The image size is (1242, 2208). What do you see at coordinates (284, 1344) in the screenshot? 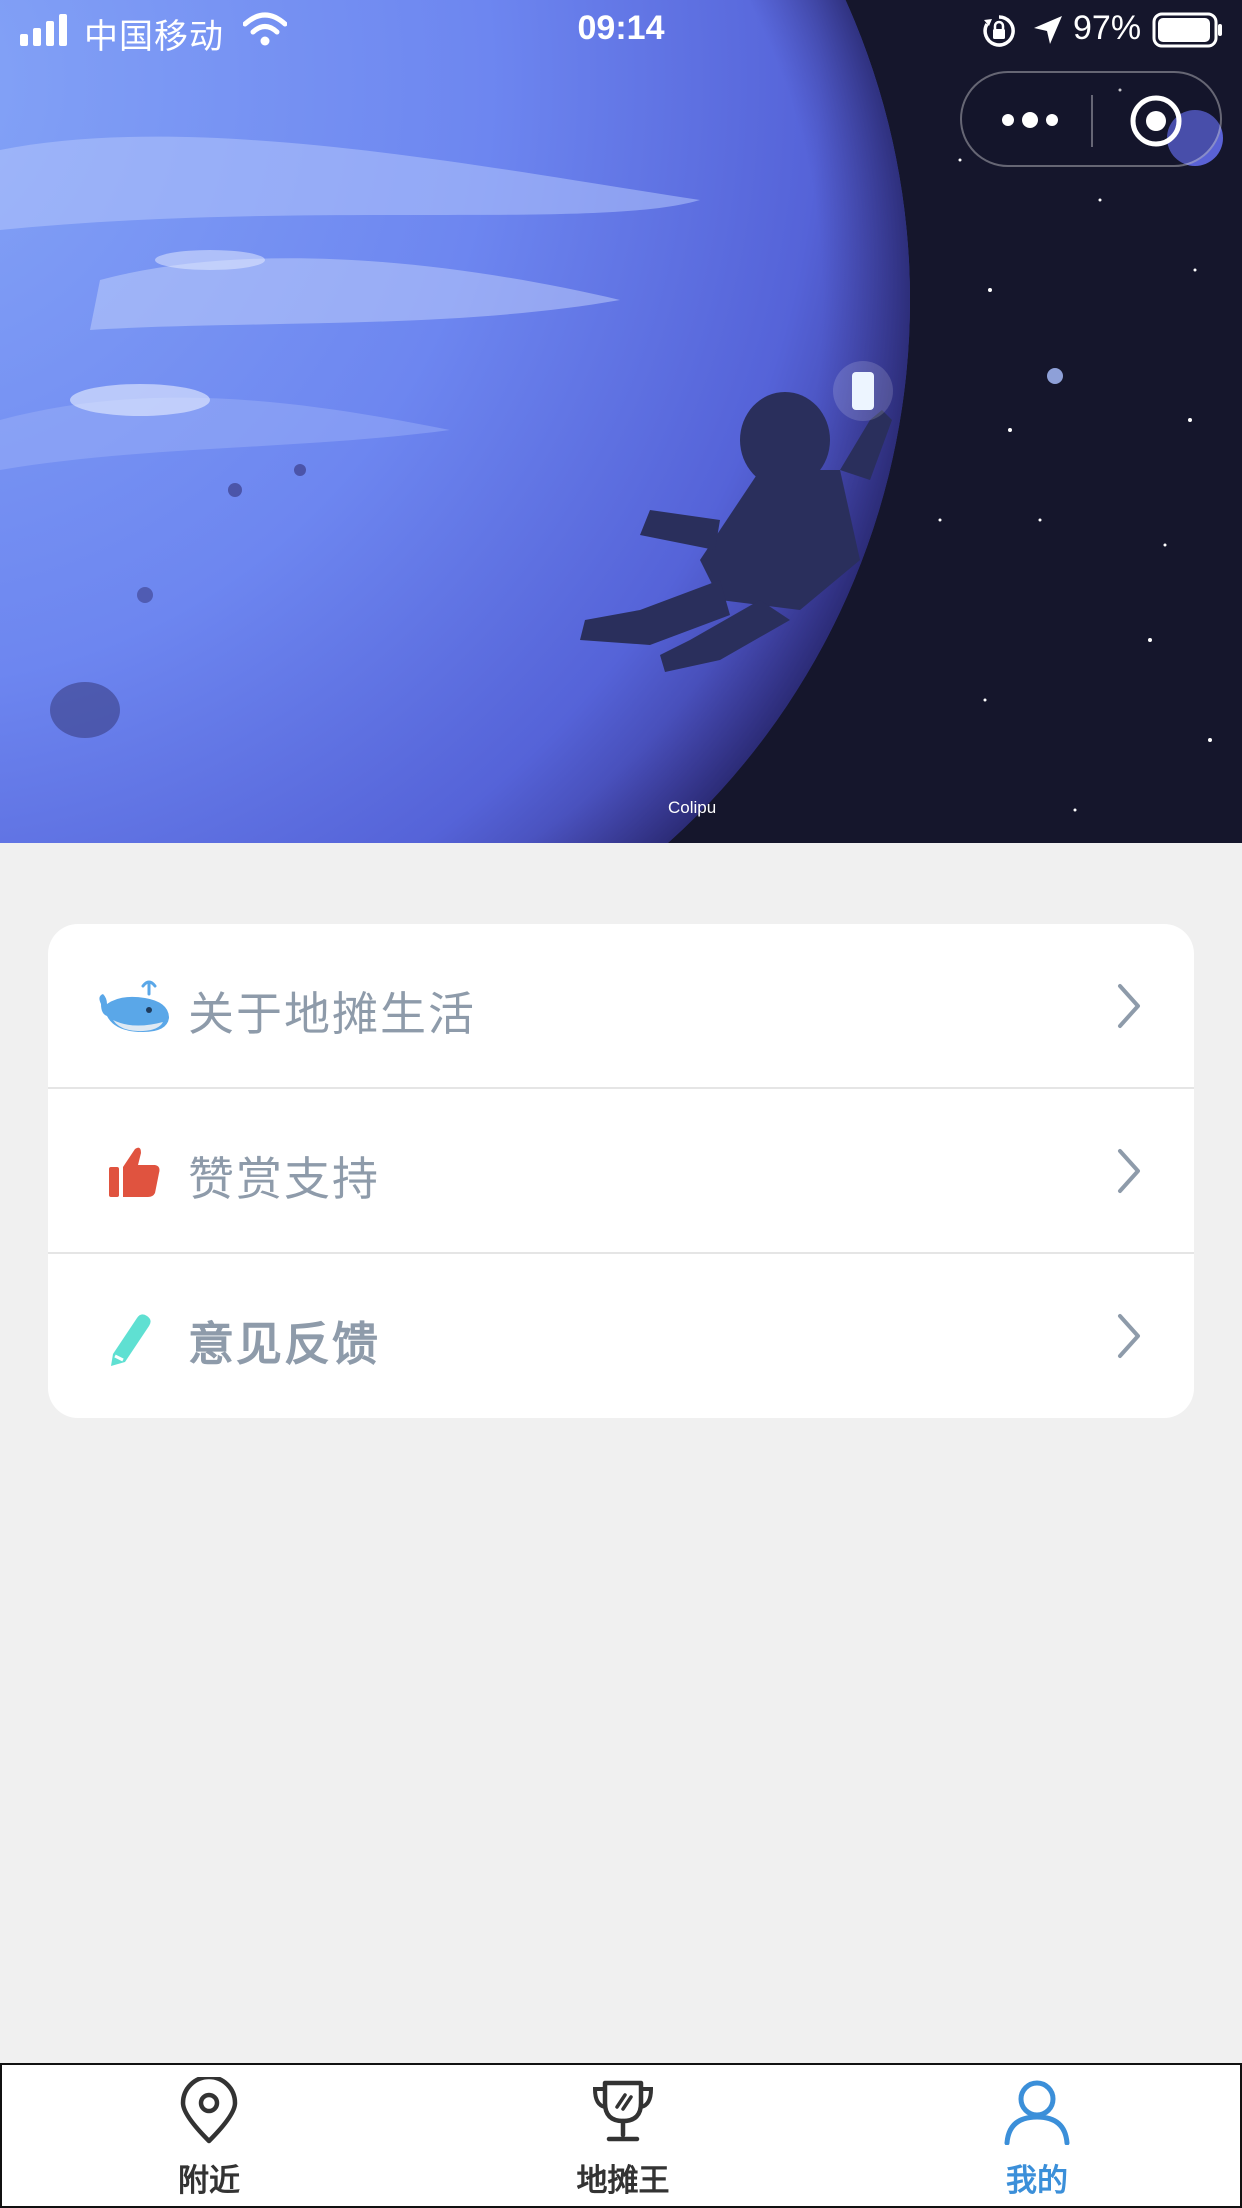
I see `menu-item-label: 意见反馈` at bounding box center [284, 1344].